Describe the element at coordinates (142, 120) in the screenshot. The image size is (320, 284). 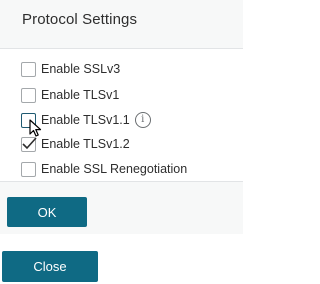
I see `info-icon: i` at that location.